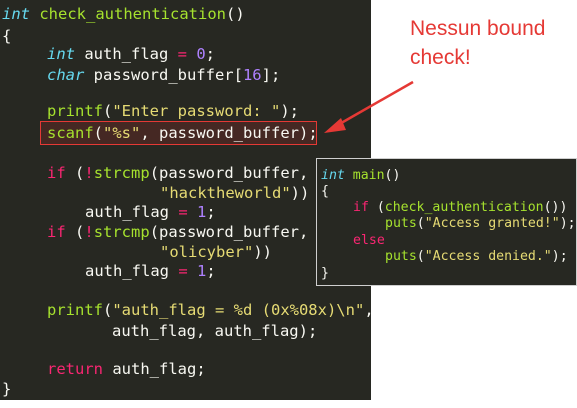 The height and width of the screenshot is (408, 577). Describe the element at coordinates (225, 193) in the screenshot. I see `string-literal: "hacktheworld"` at that location.